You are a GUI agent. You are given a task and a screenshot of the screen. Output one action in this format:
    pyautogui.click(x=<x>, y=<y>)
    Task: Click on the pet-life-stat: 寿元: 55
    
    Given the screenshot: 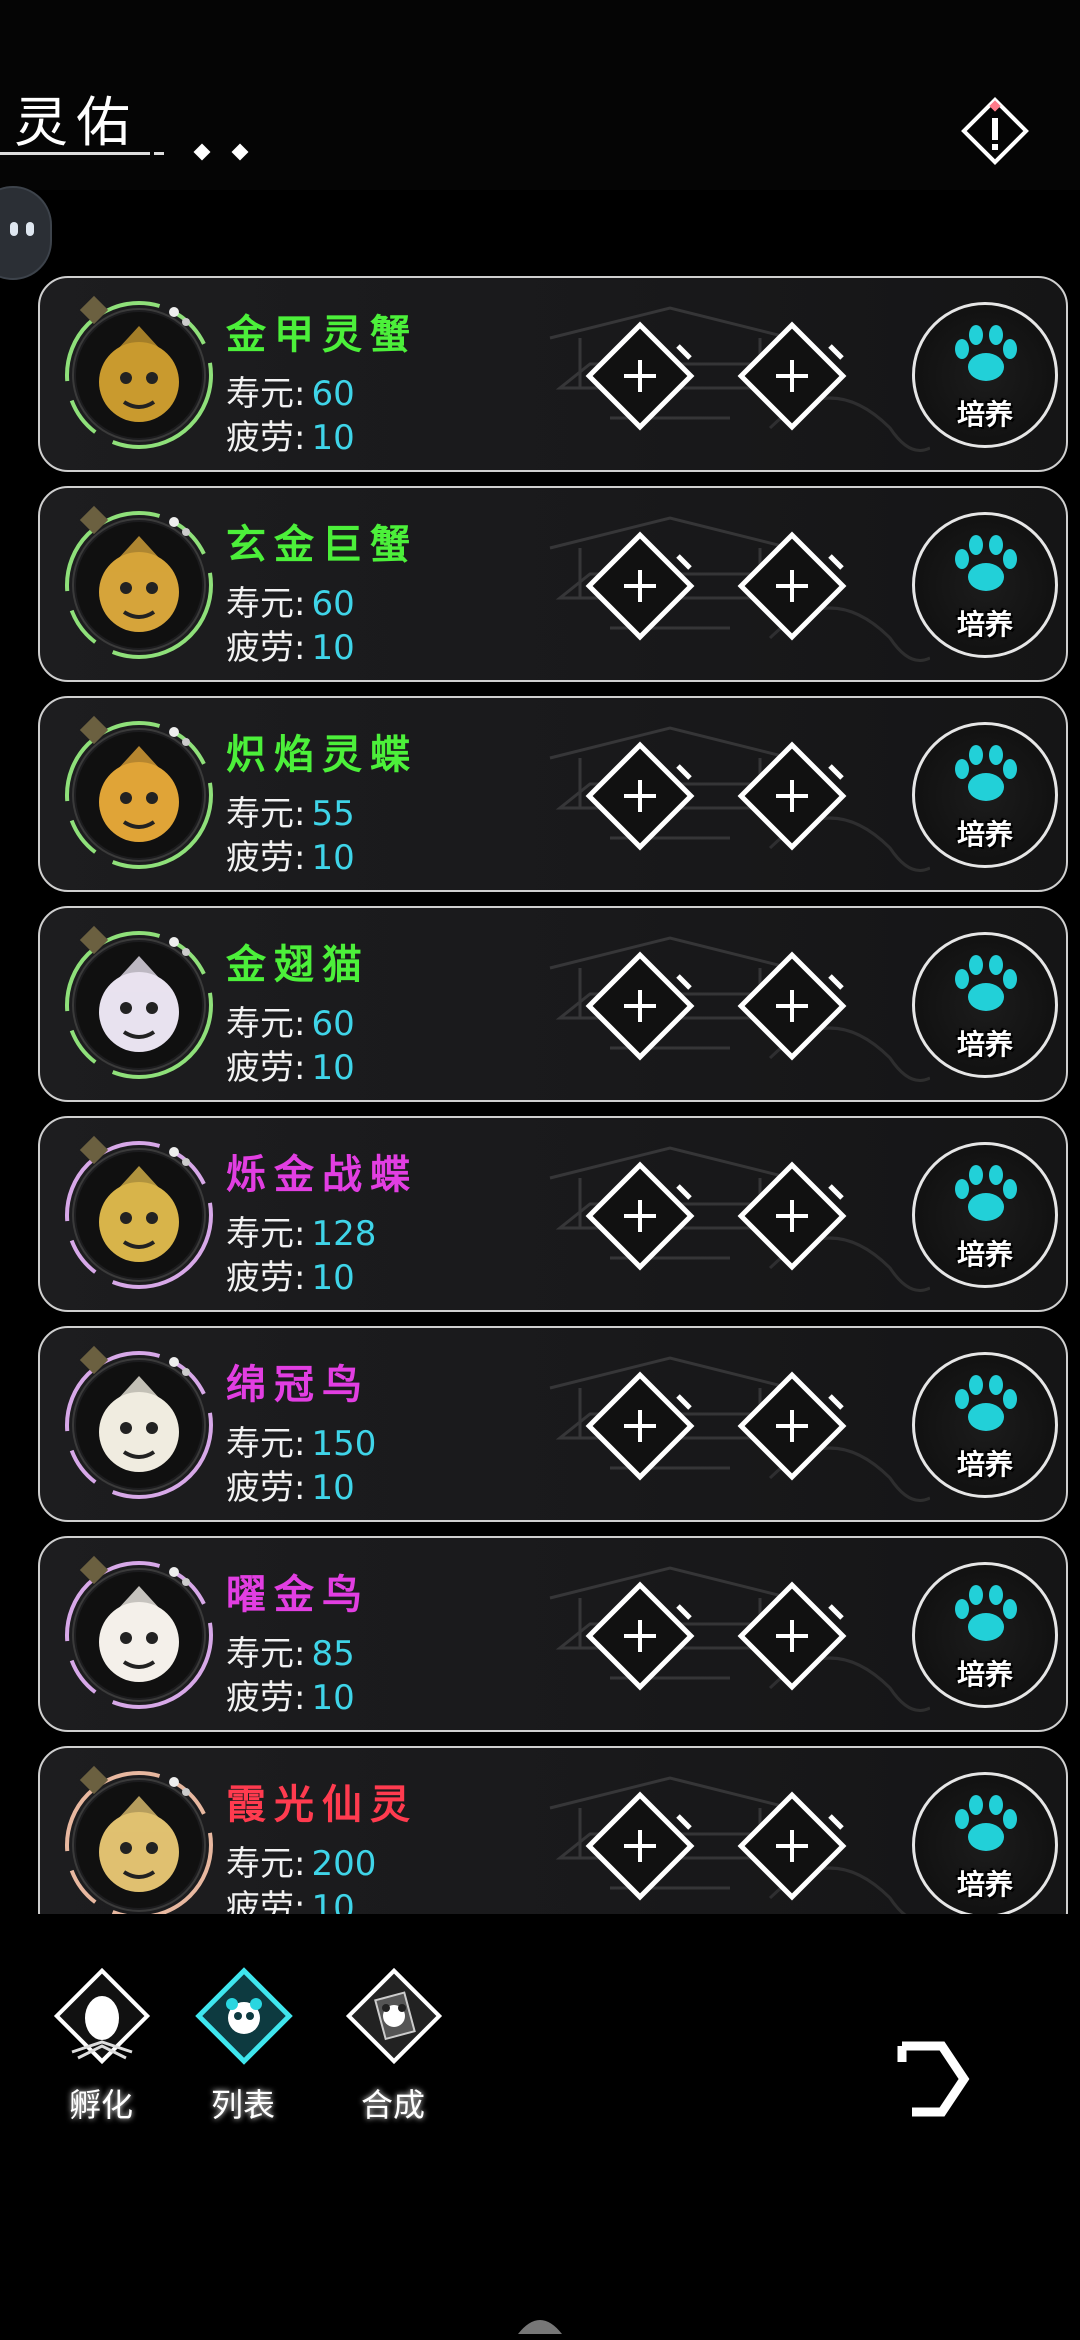 What is the action you would take?
    pyautogui.click(x=290, y=810)
    